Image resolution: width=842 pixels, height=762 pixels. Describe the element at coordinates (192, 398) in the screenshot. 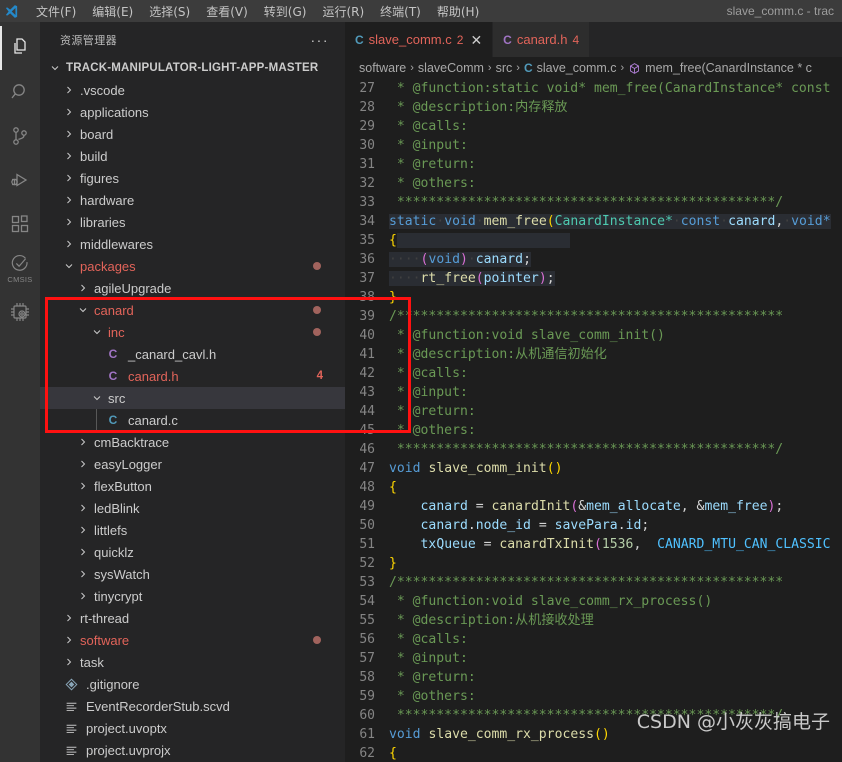

I see `tree-row-src: src` at that location.